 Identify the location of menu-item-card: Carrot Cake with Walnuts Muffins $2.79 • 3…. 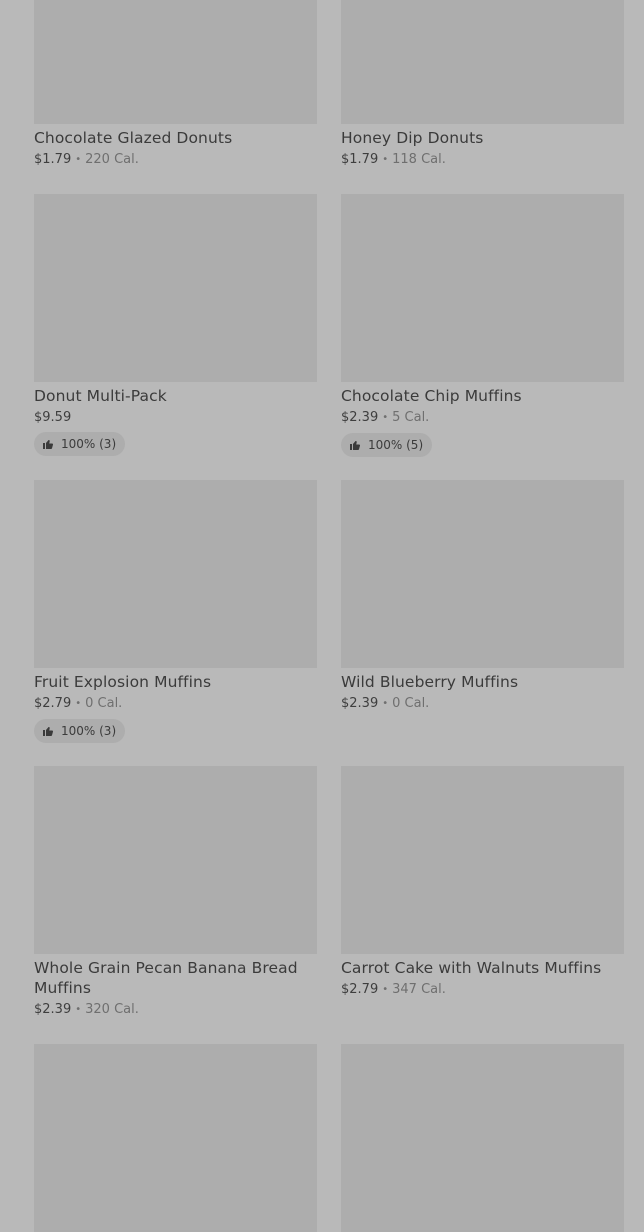
(482, 882).